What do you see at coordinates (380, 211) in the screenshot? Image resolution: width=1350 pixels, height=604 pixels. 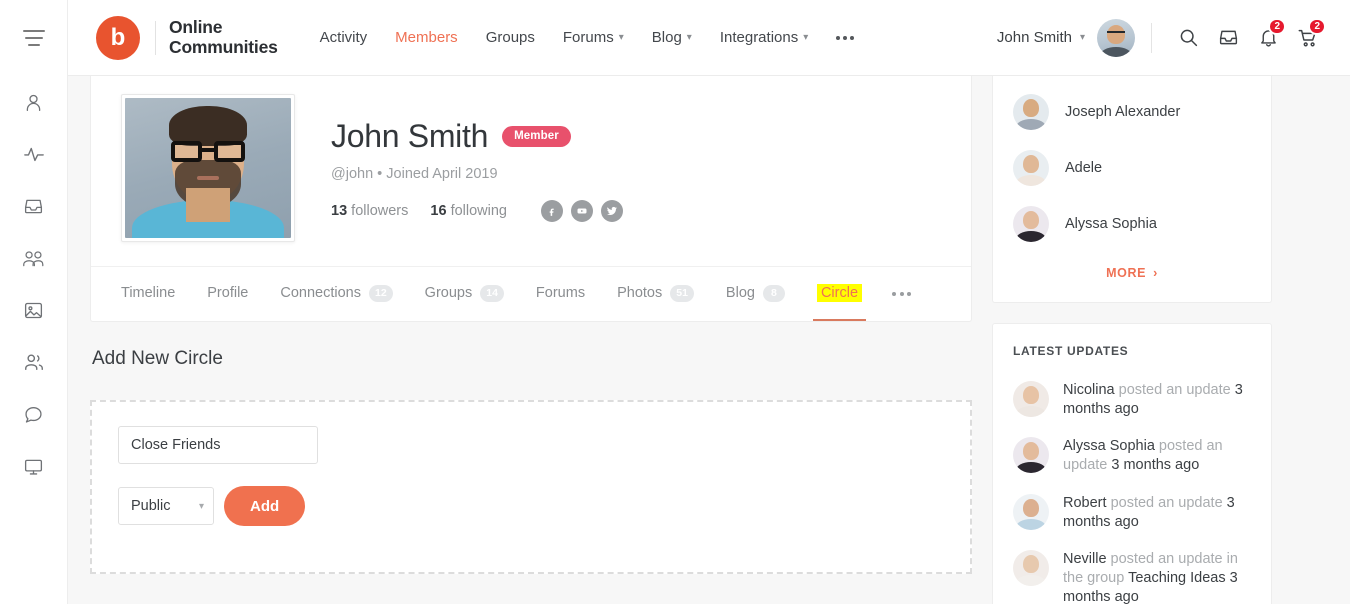 I see `followers-label: followers` at bounding box center [380, 211].